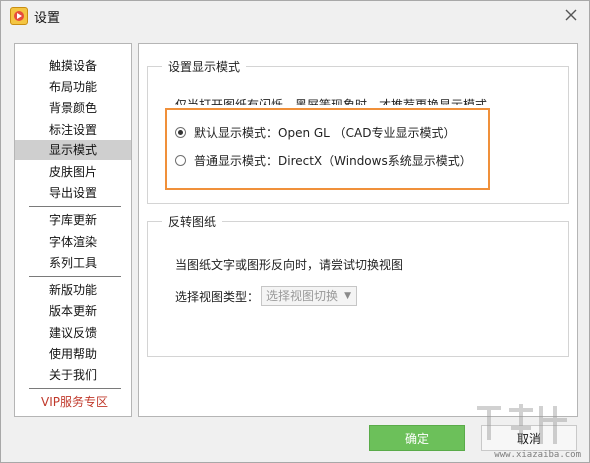  What do you see at coordinates (333, 161) in the screenshot?
I see `radio-directx-label: 普通显示模式：DirectX（Windows系统显示模式）` at bounding box center [333, 161].